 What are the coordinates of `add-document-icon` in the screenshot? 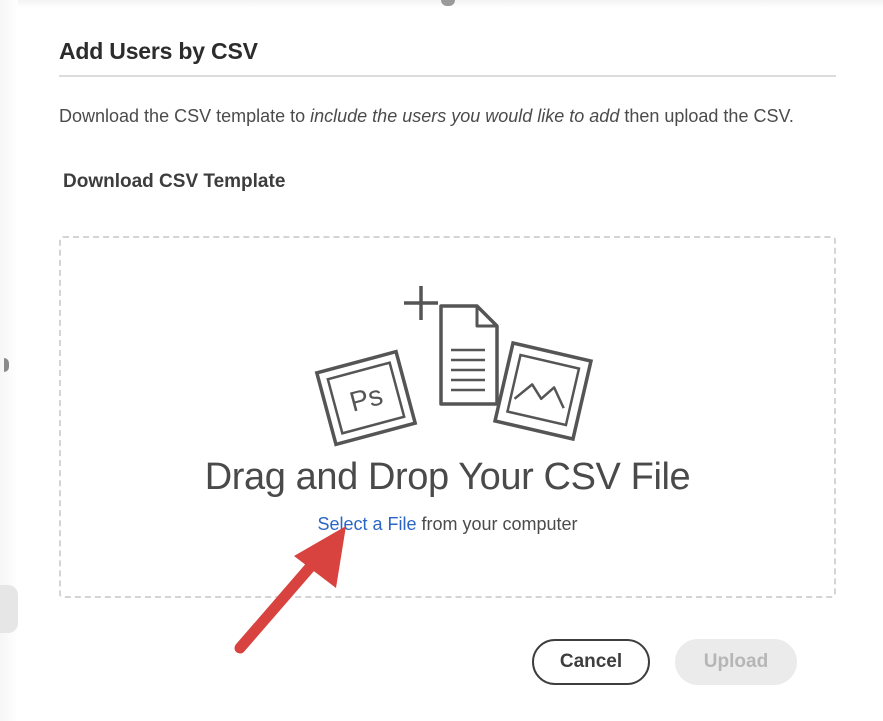 It's located at (451, 346).